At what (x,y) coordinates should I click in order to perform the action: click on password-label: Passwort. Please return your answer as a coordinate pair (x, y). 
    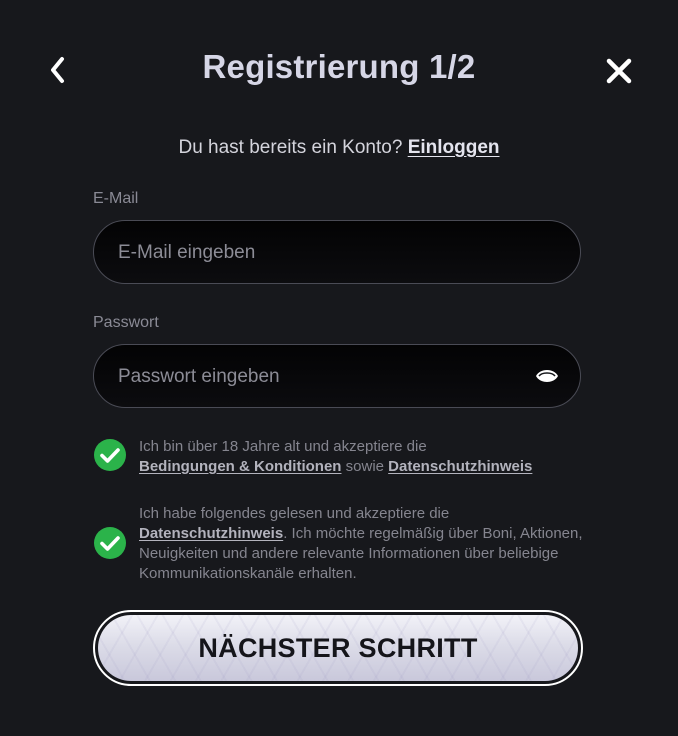
    Looking at the image, I should click on (126, 322).